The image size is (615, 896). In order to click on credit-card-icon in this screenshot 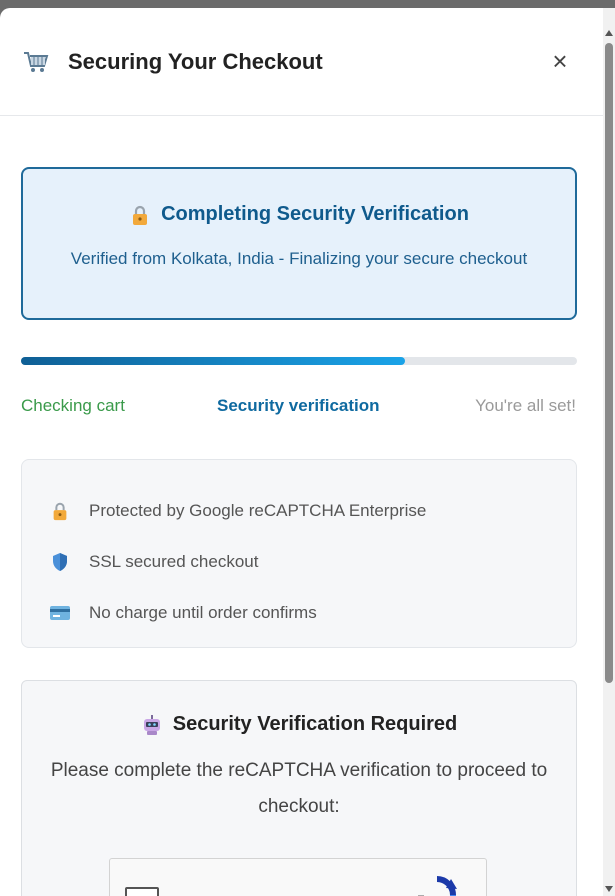, I will do `click(60, 613)`.